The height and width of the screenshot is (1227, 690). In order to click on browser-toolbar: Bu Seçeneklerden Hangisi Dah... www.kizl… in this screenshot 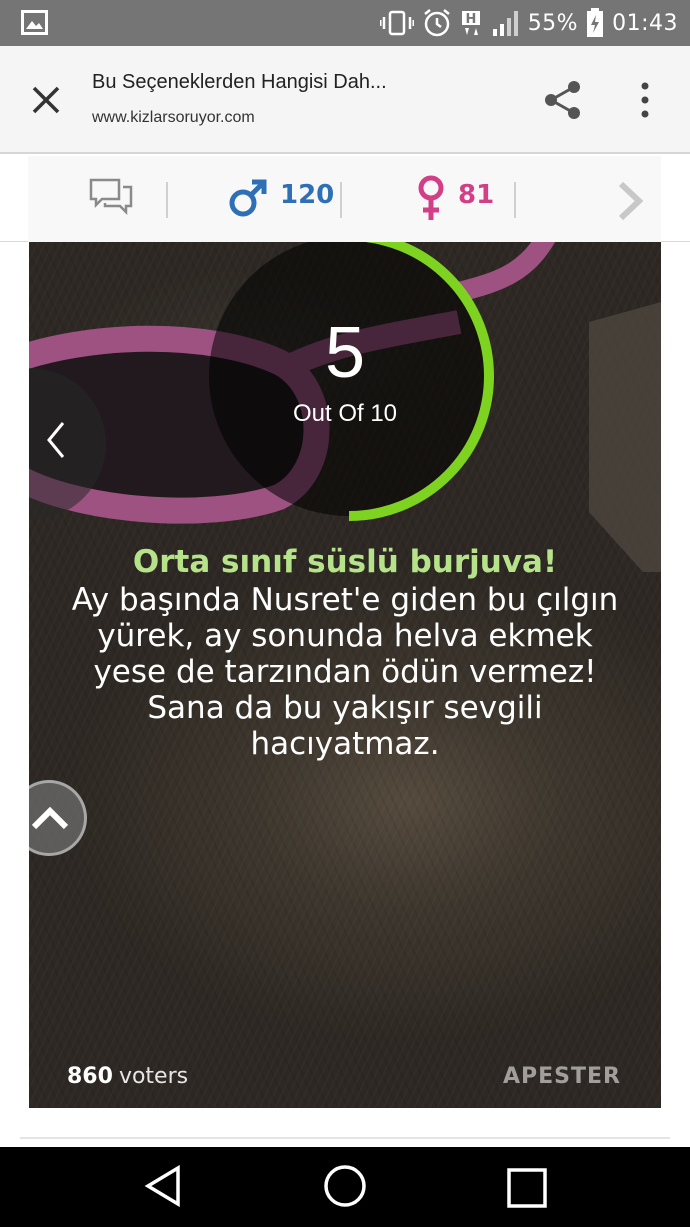, I will do `click(345, 100)`.